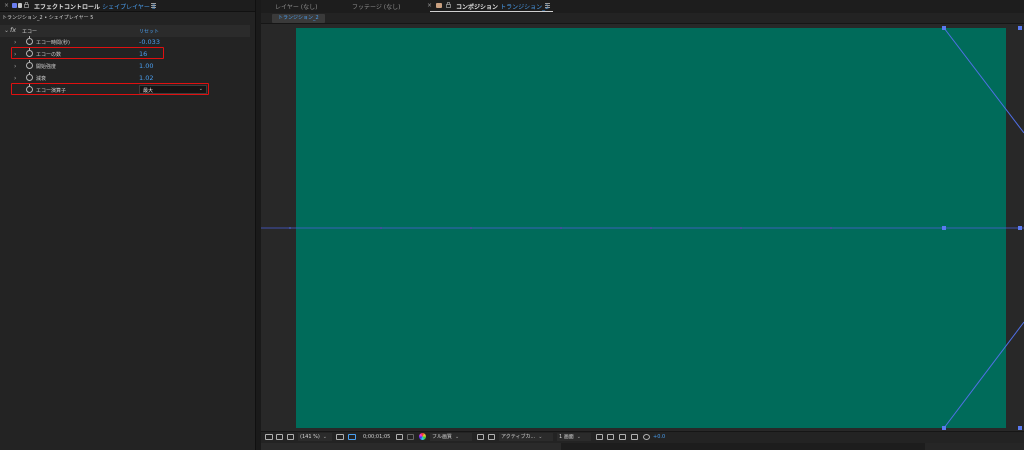 The width and height of the screenshot is (1024, 450). What do you see at coordinates (279, 437) in the screenshot?
I see `monitor-icon` at bounding box center [279, 437].